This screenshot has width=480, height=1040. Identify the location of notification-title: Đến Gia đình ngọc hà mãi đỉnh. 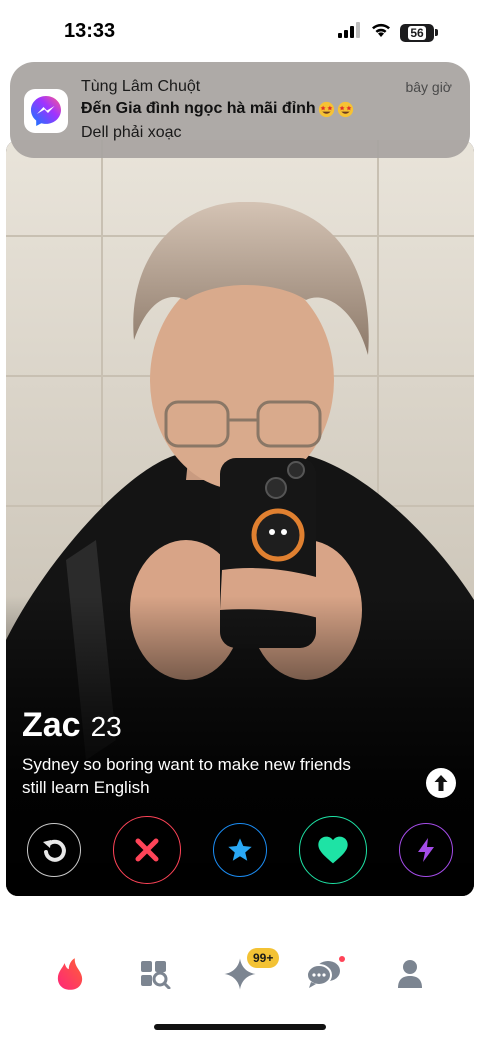
(217, 109).